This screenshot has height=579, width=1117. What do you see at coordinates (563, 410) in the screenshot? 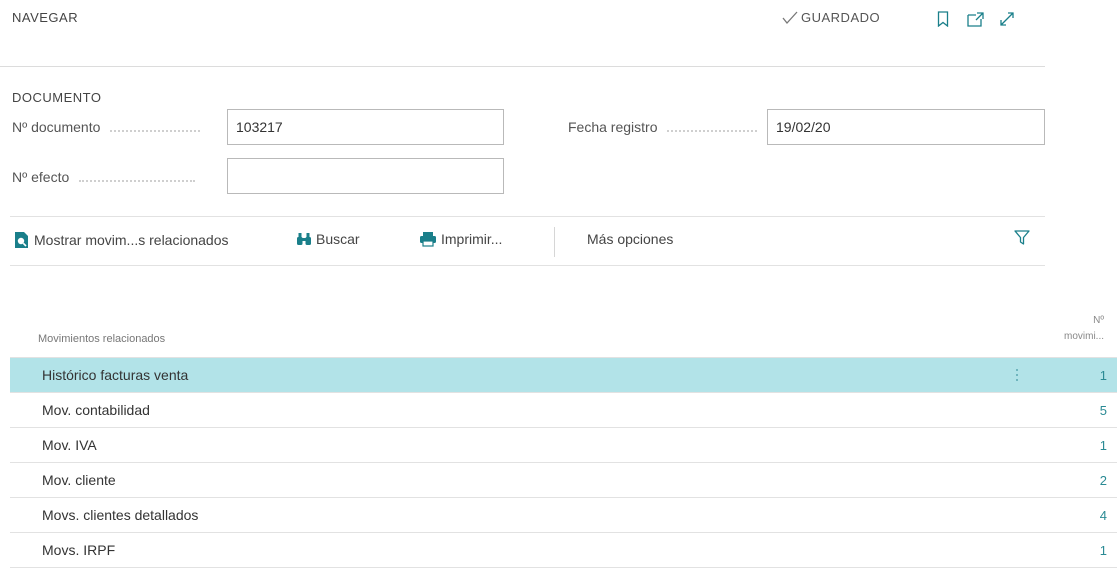
I see `table-row: Mov. contabilidad 5` at bounding box center [563, 410].